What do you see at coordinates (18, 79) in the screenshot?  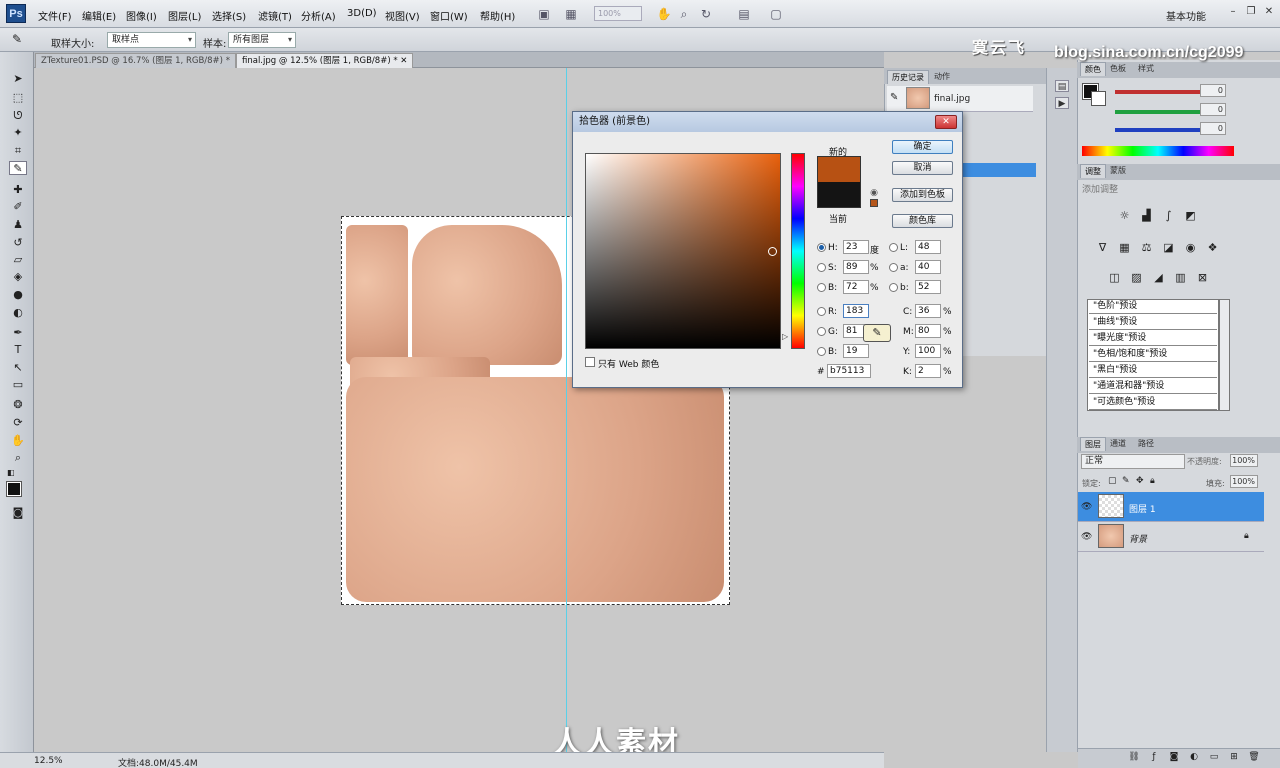 I see `move-tool-icon: ➤` at bounding box center [18, 79].